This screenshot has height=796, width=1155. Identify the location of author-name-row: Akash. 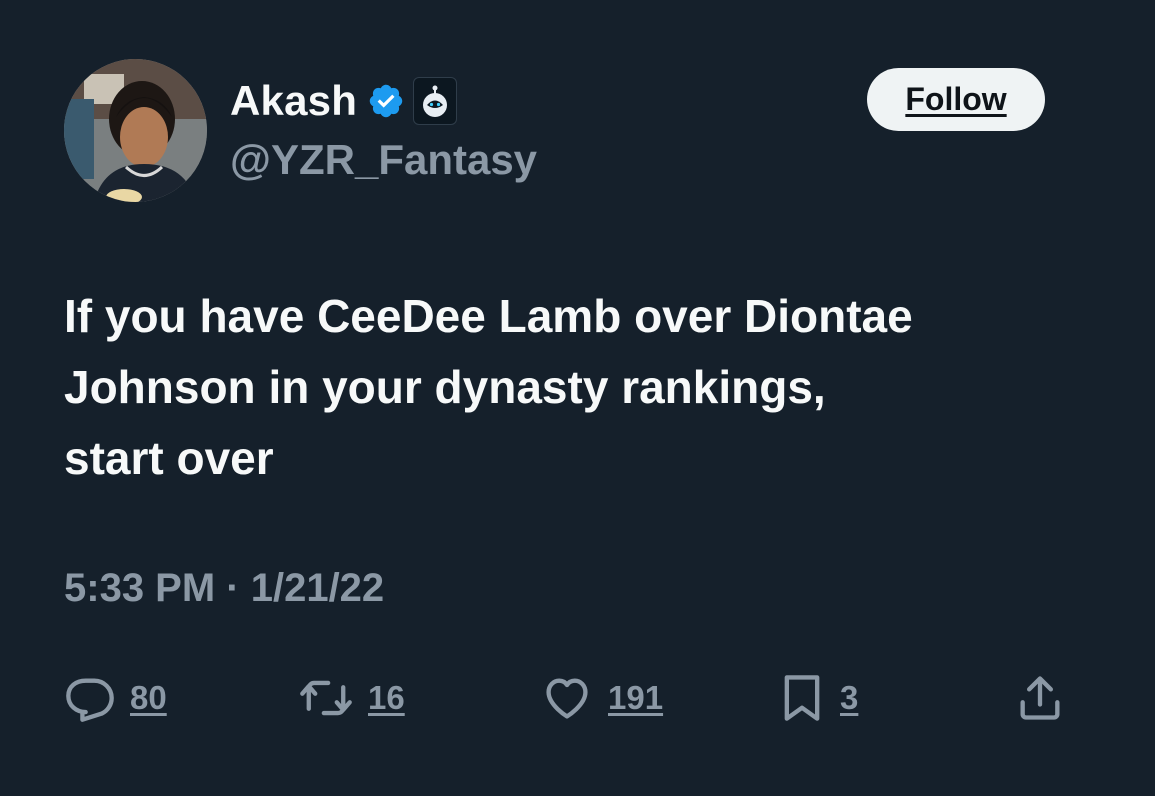
(344, 101).